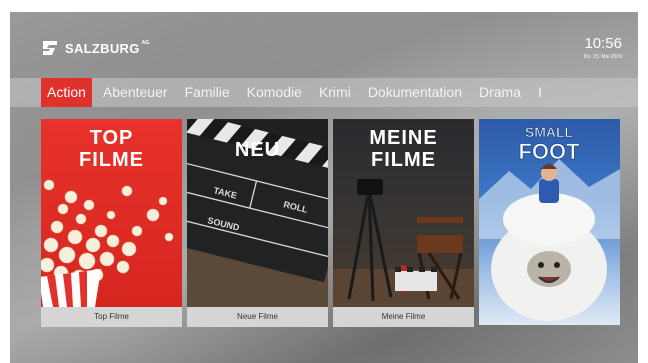  Describe the element at coordinates (135, 92) in the screenshot. I see `nav-item-abenteuer: Abenteuer` at that location.